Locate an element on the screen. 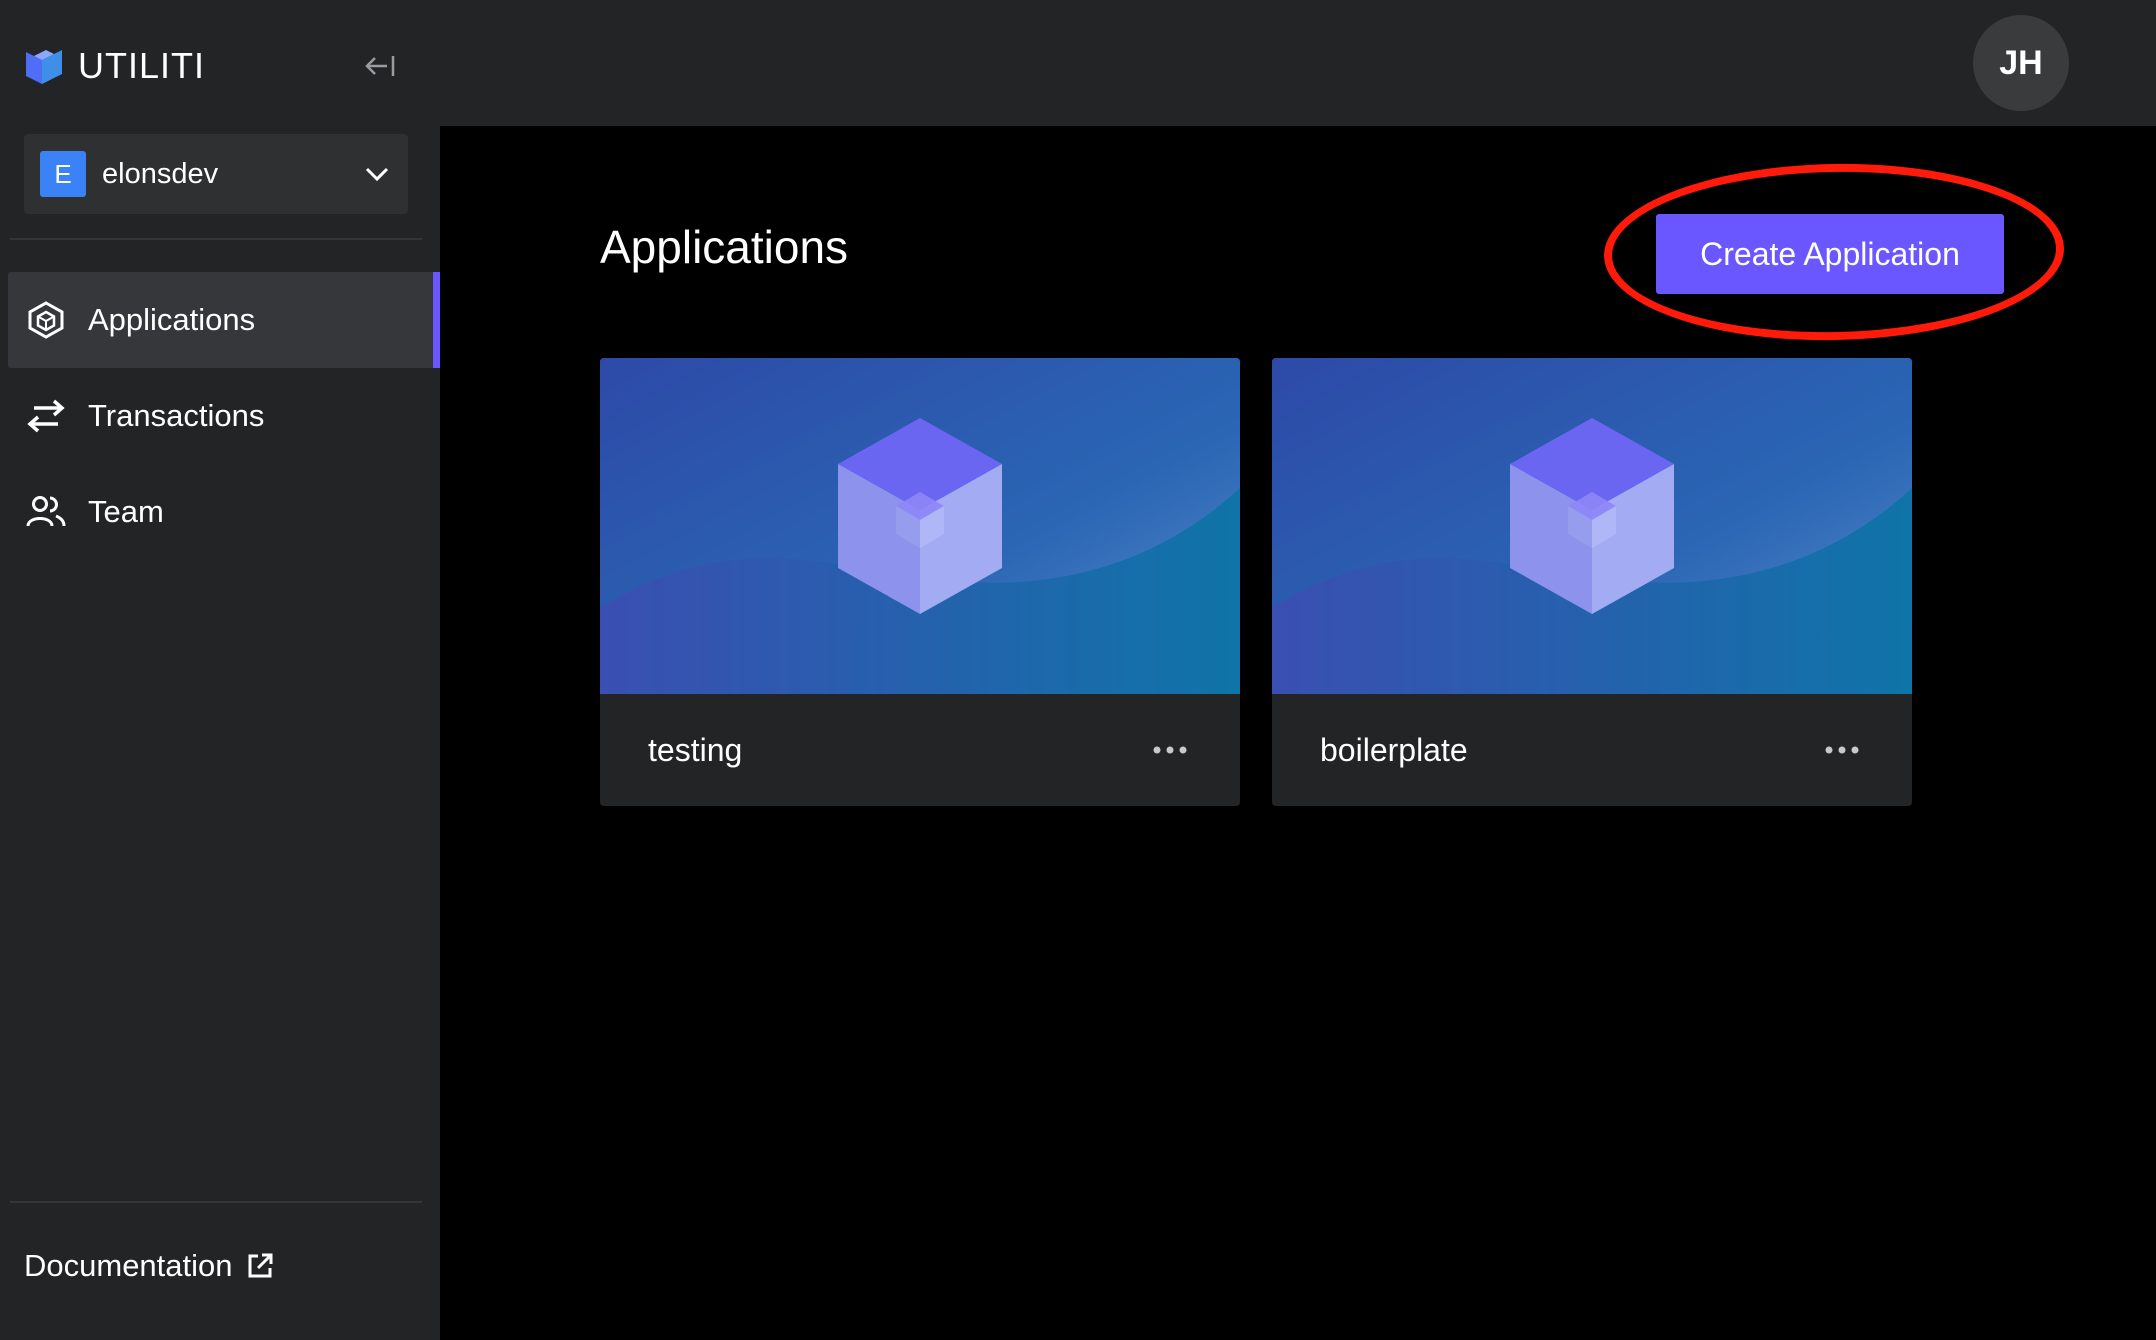 The image size is (2156, 1340). collapse-sidebar-button is located at coordinates (380, 66).